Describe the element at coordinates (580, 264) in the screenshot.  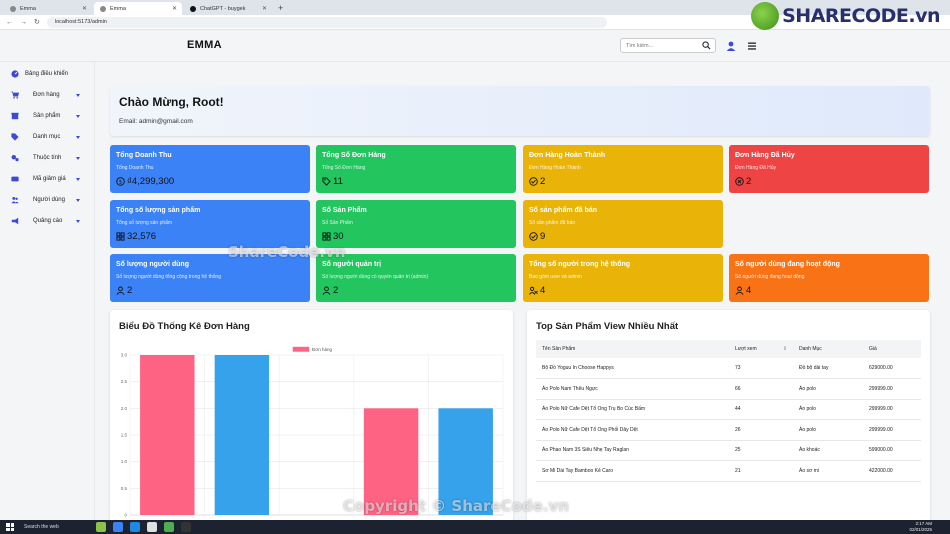
I see `card-title: Tổng số người trong hệ thống` at that location.